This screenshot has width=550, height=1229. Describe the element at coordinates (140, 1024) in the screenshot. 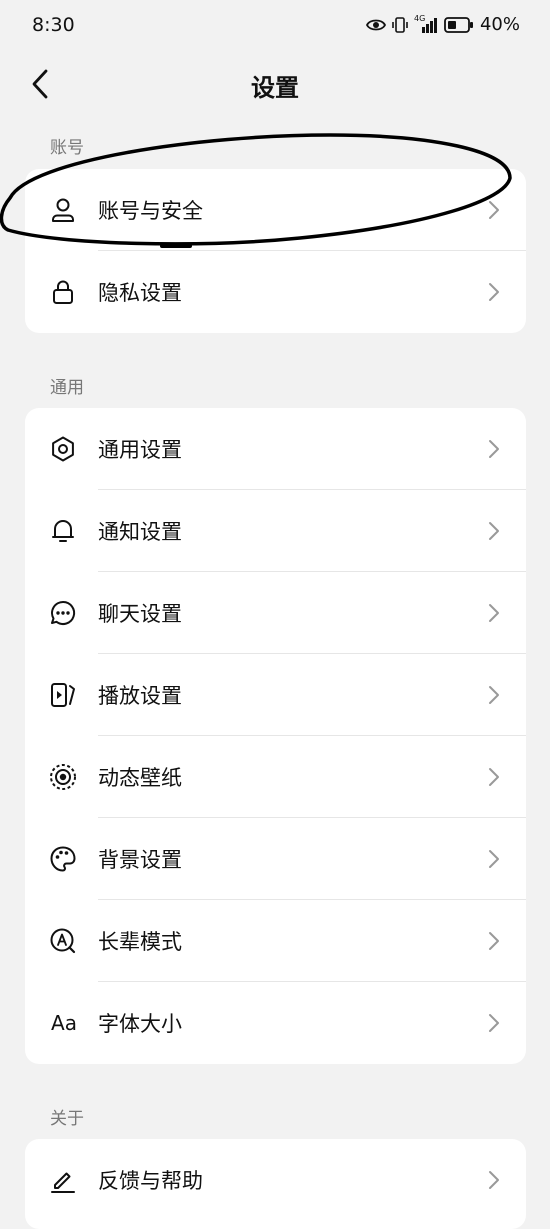

I see `menu-item-label: 字体大小` at that location.